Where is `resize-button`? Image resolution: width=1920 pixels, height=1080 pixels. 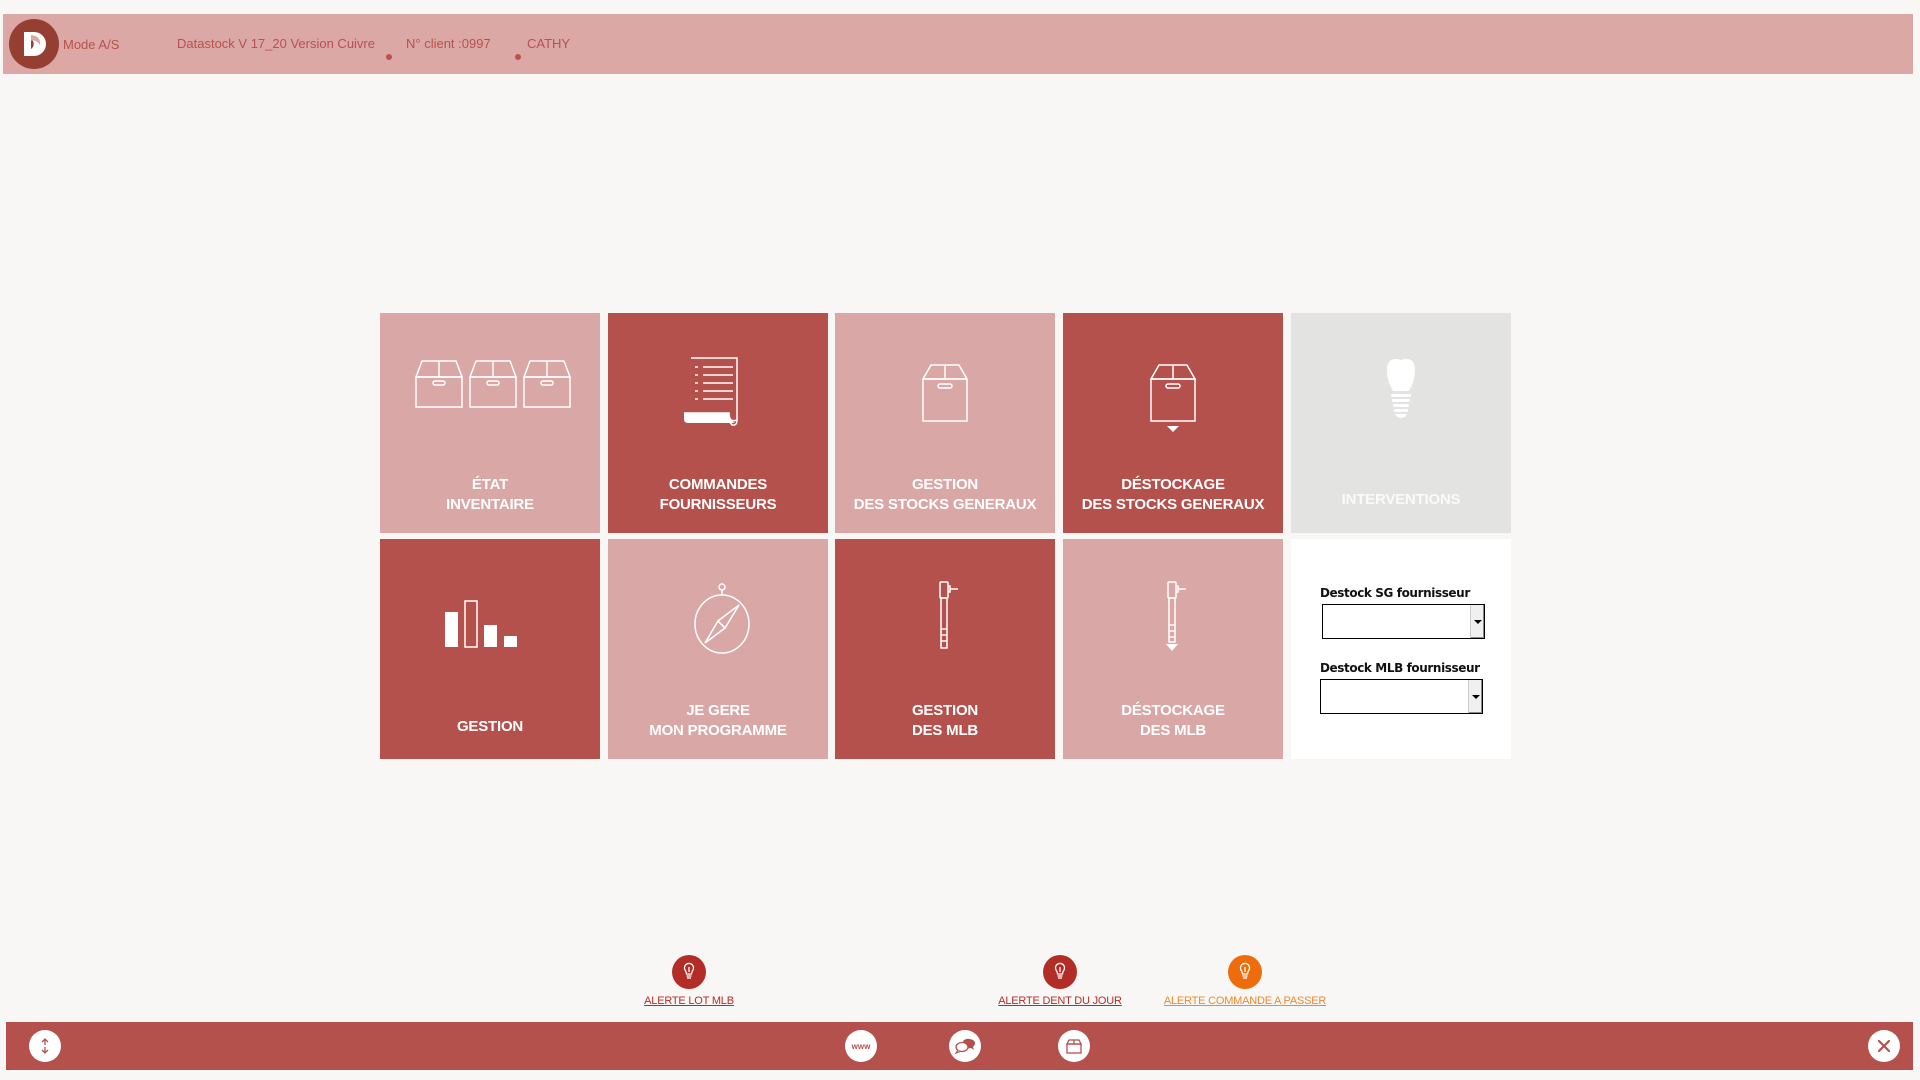 resize-button is located at coordinates (45, 1046).